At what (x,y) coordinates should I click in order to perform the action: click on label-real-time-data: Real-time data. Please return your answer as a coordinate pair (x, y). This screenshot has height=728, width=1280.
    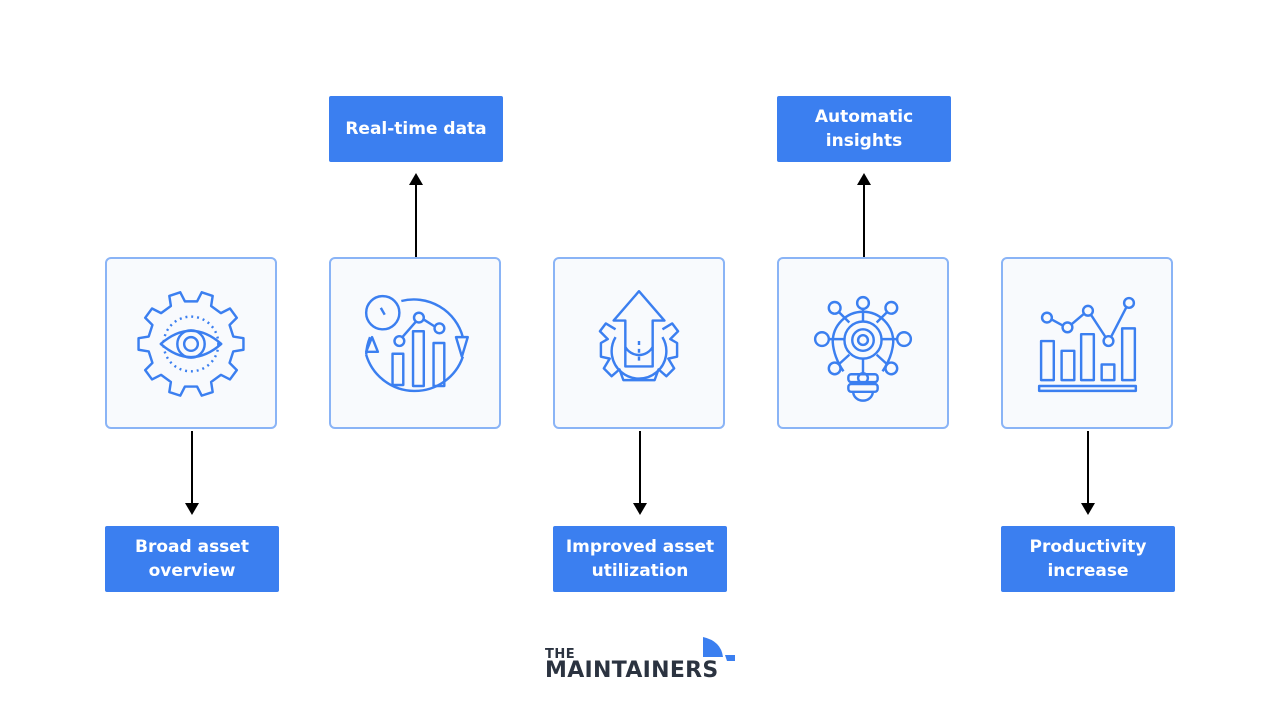
    Looking at the image, I should click on (416, 129).